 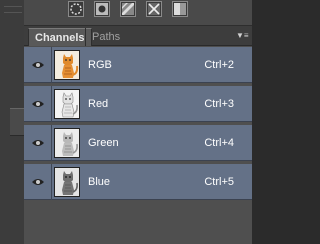 What do you see at coordinates (138, 143) in the screenshot?
I see `channel-row-green: Green Ctrl+4` at bounding box center [138, 143].